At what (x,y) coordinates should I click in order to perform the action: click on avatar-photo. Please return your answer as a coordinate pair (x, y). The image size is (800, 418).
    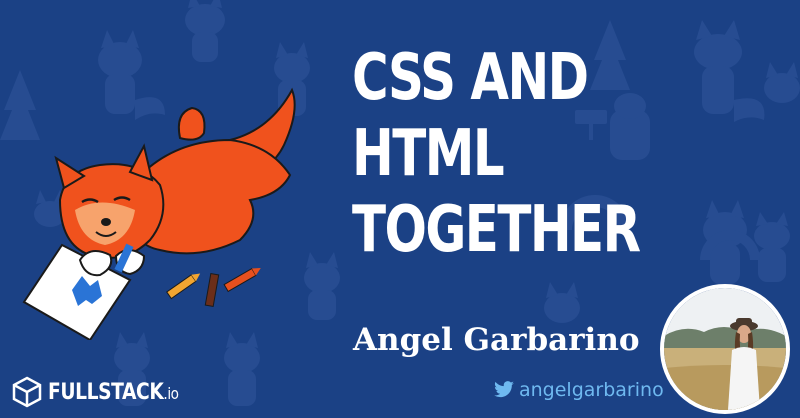
    Looking at the image, I should click on (725, 349).